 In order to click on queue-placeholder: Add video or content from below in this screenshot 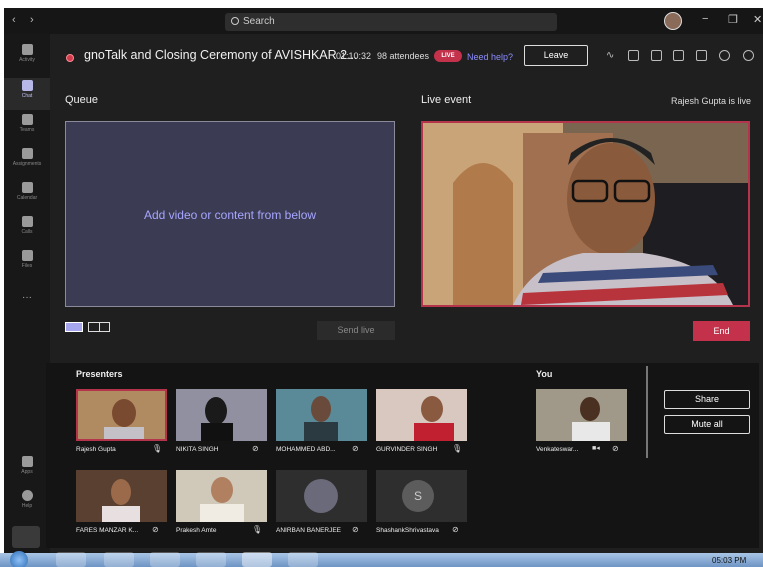, I will do `click(230, 215)`.